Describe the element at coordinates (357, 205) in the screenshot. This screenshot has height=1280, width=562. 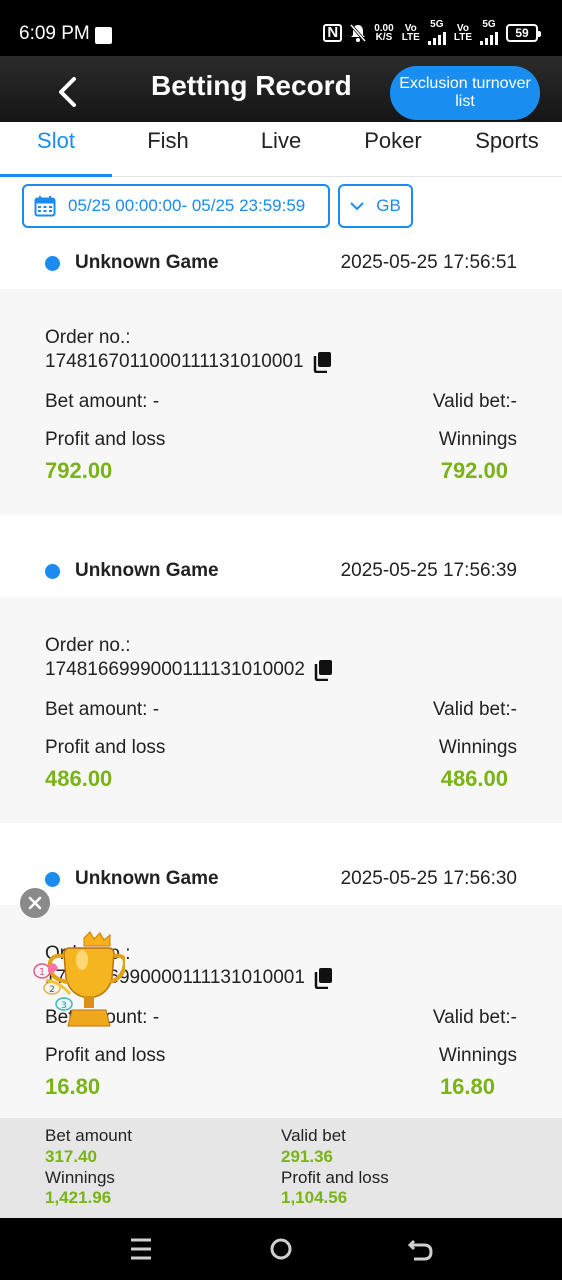
I see `chevron-down-icon` at that location.